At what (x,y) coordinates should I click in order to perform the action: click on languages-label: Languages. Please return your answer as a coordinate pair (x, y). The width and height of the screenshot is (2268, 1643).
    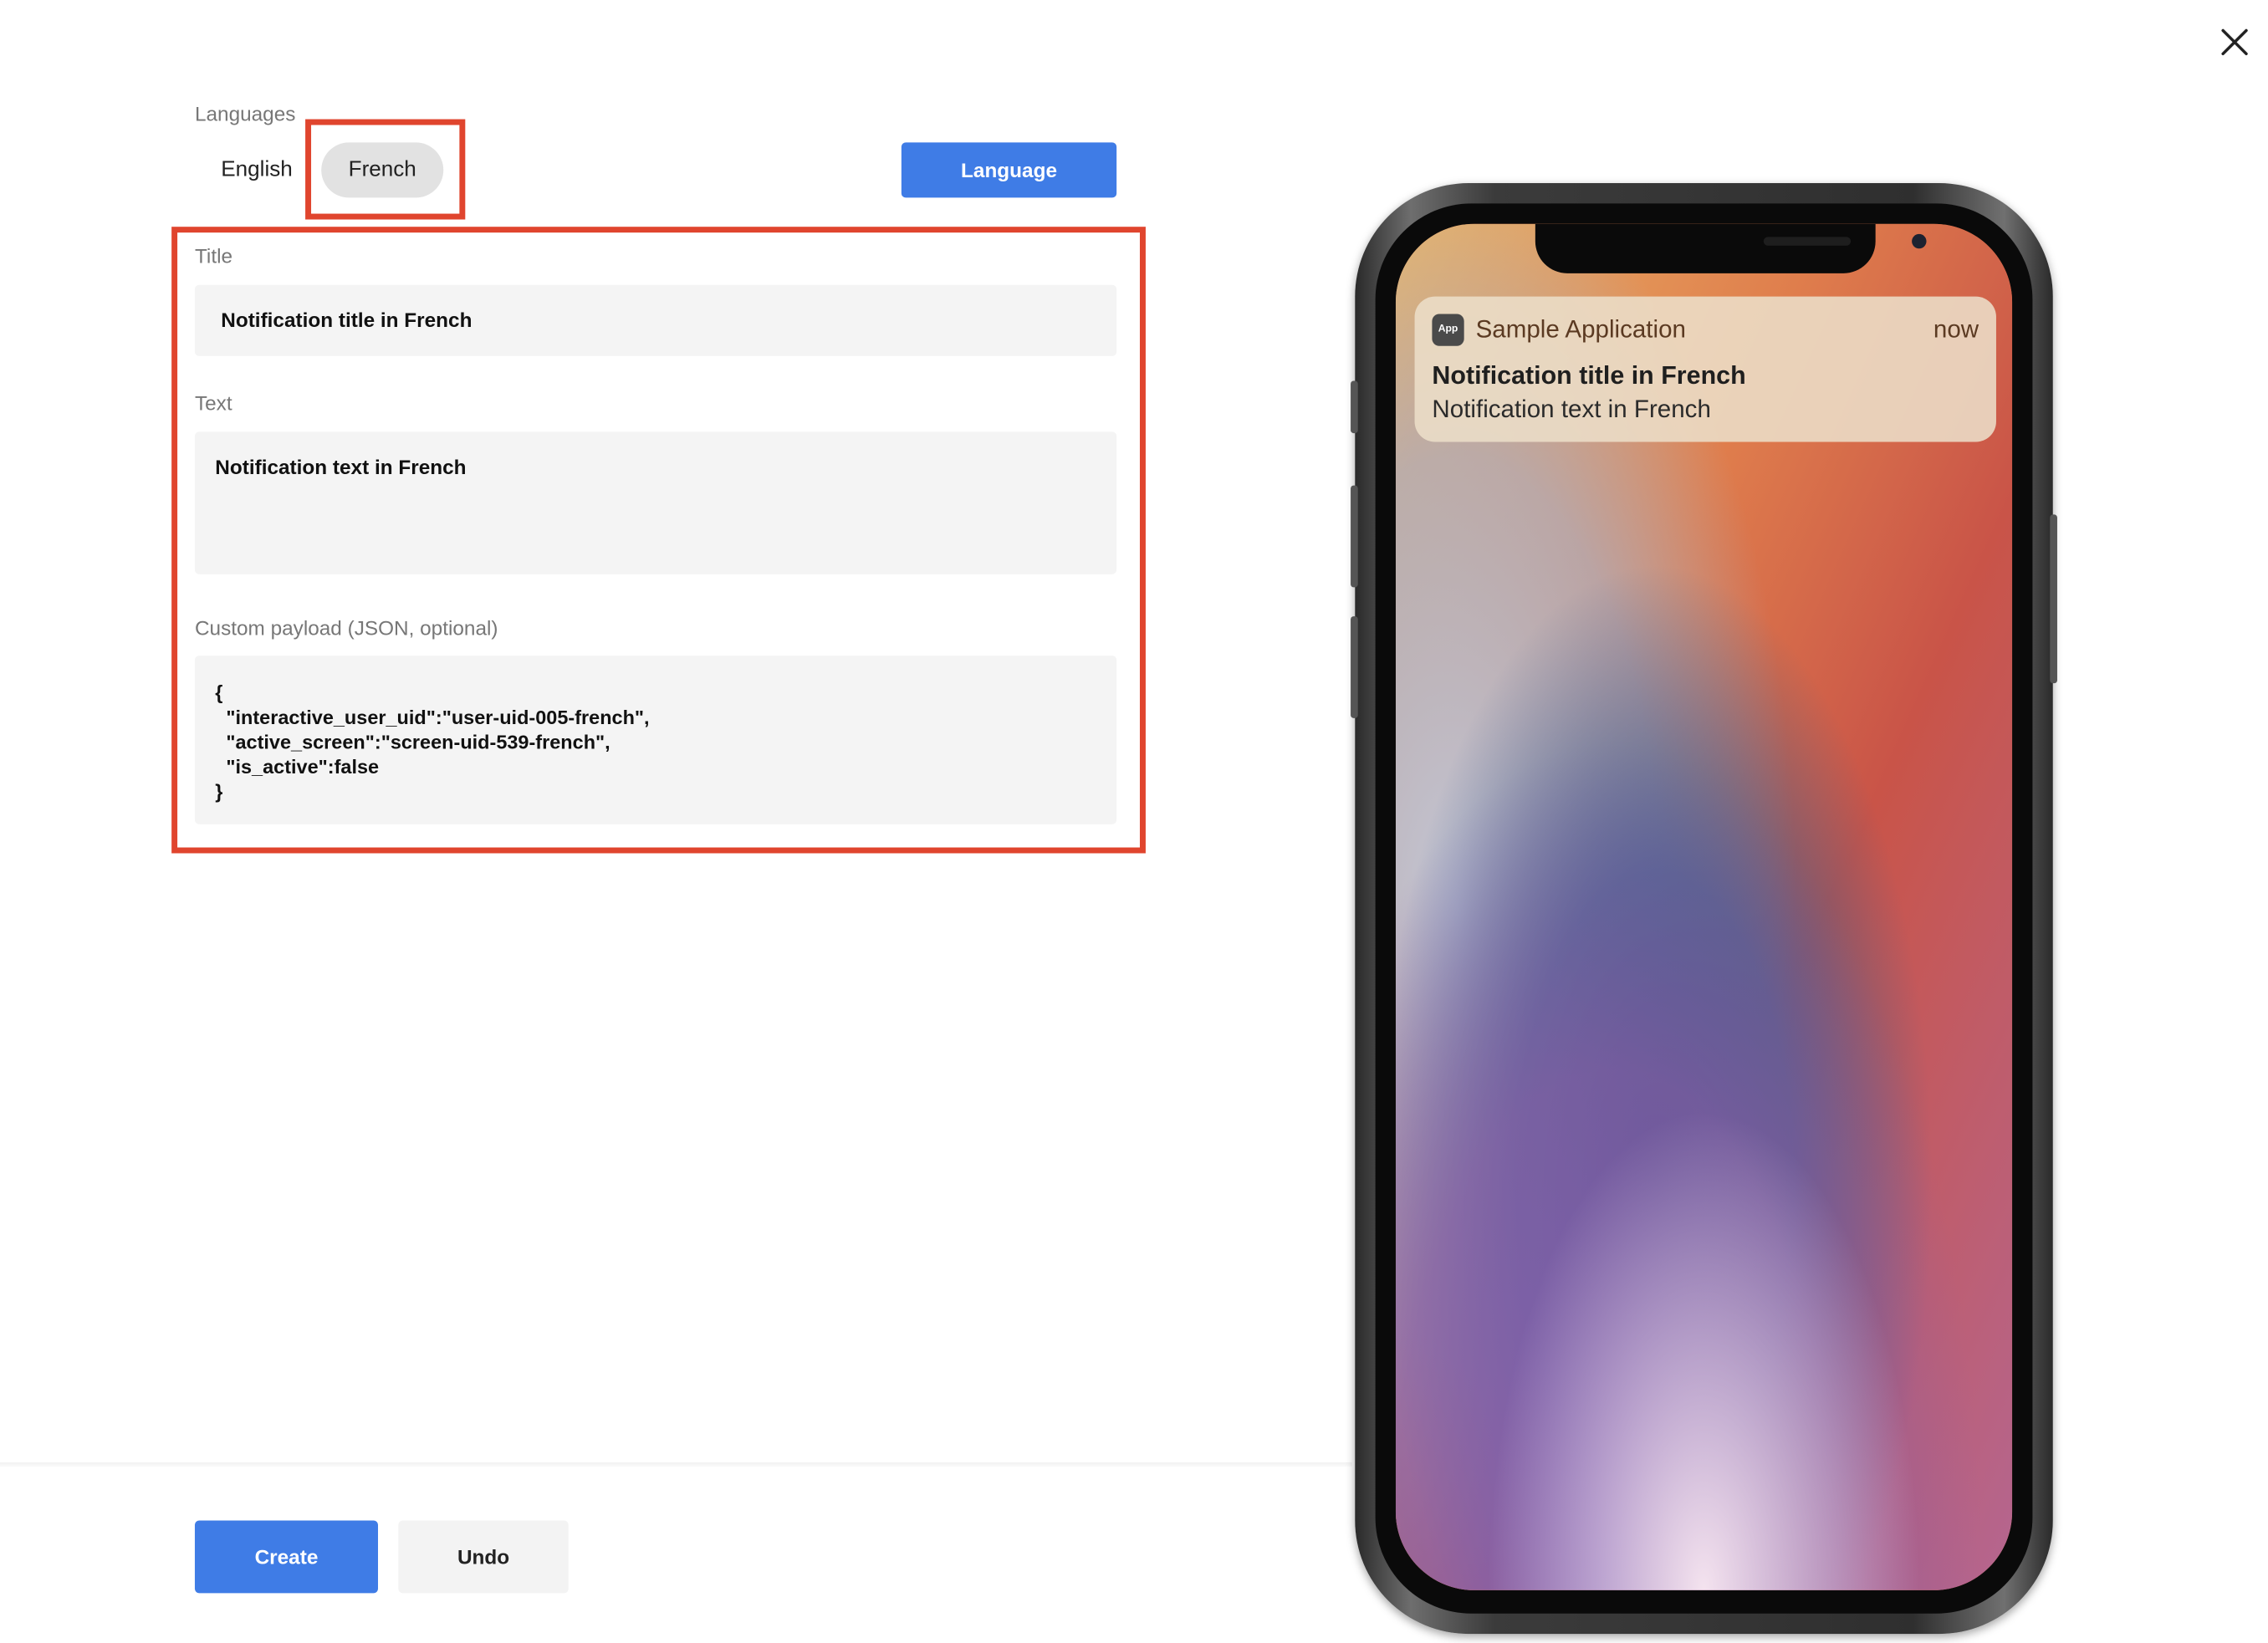
    Looking at the image, I should click on (245, 113).